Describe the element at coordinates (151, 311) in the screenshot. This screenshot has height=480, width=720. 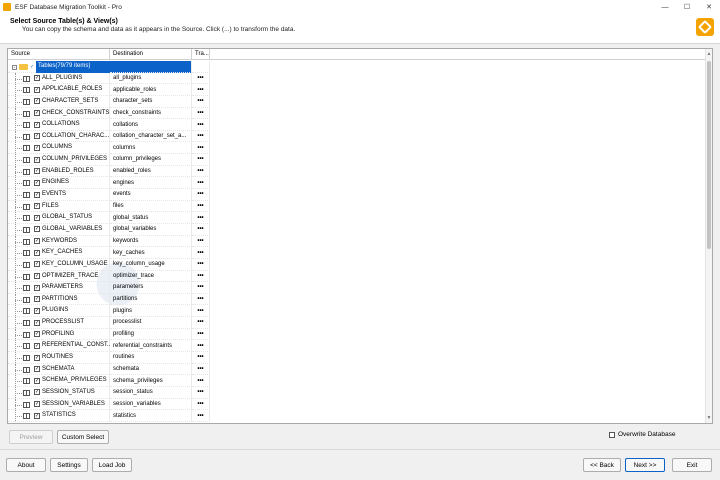
I see `destination-table-name: plugins` at that location.